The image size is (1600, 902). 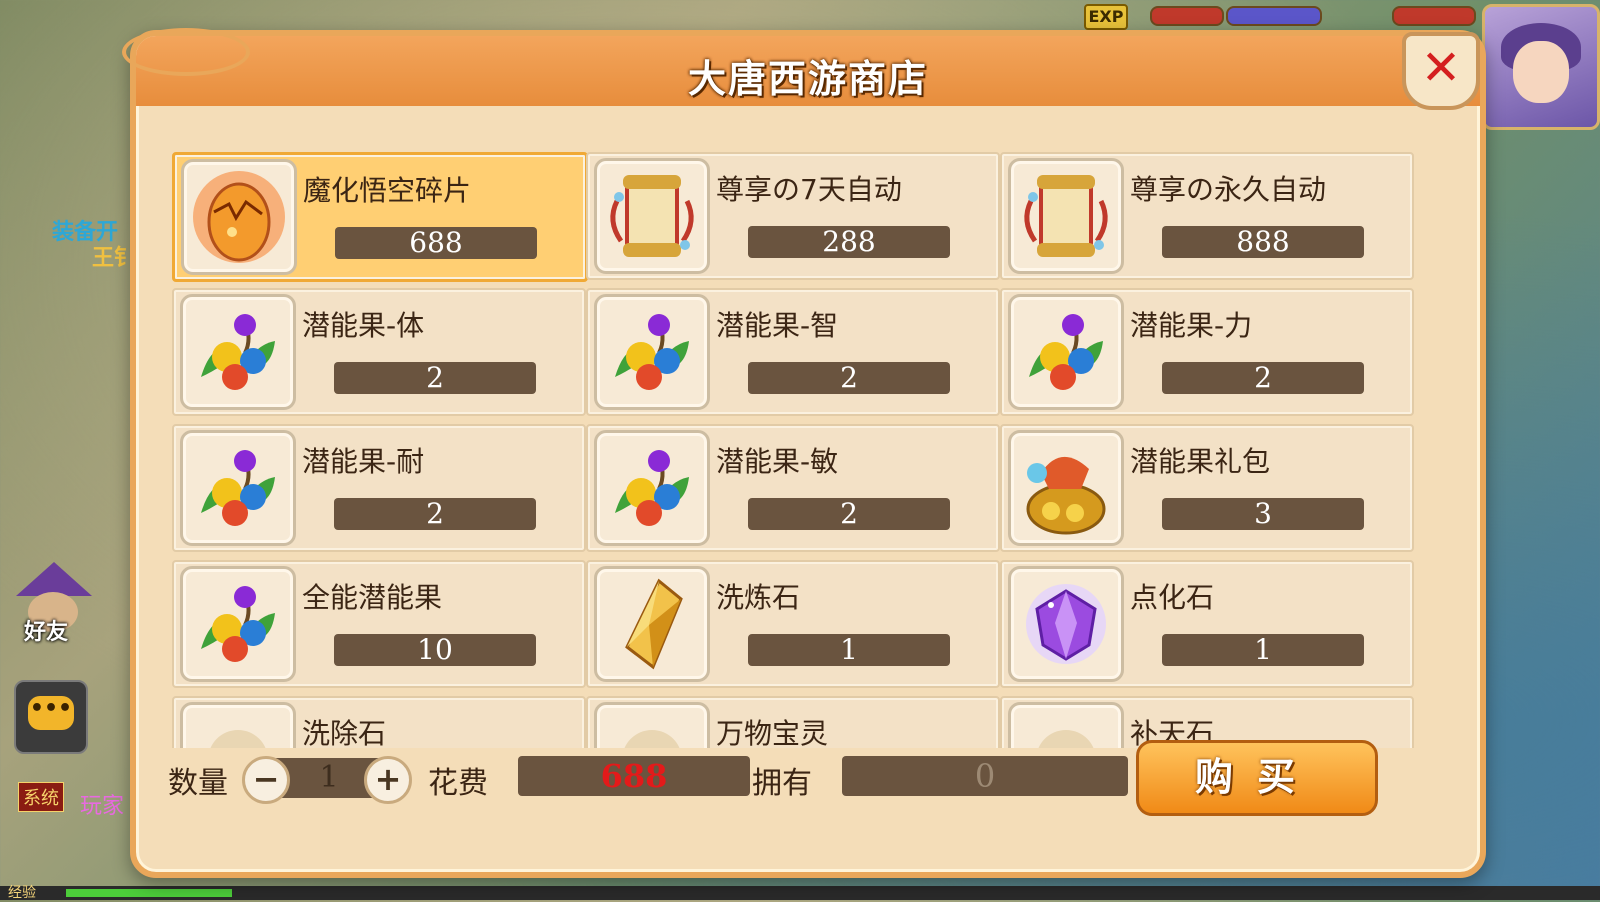 I want to click on item-name: 潜能果-力, so click(x=1191, y=325).